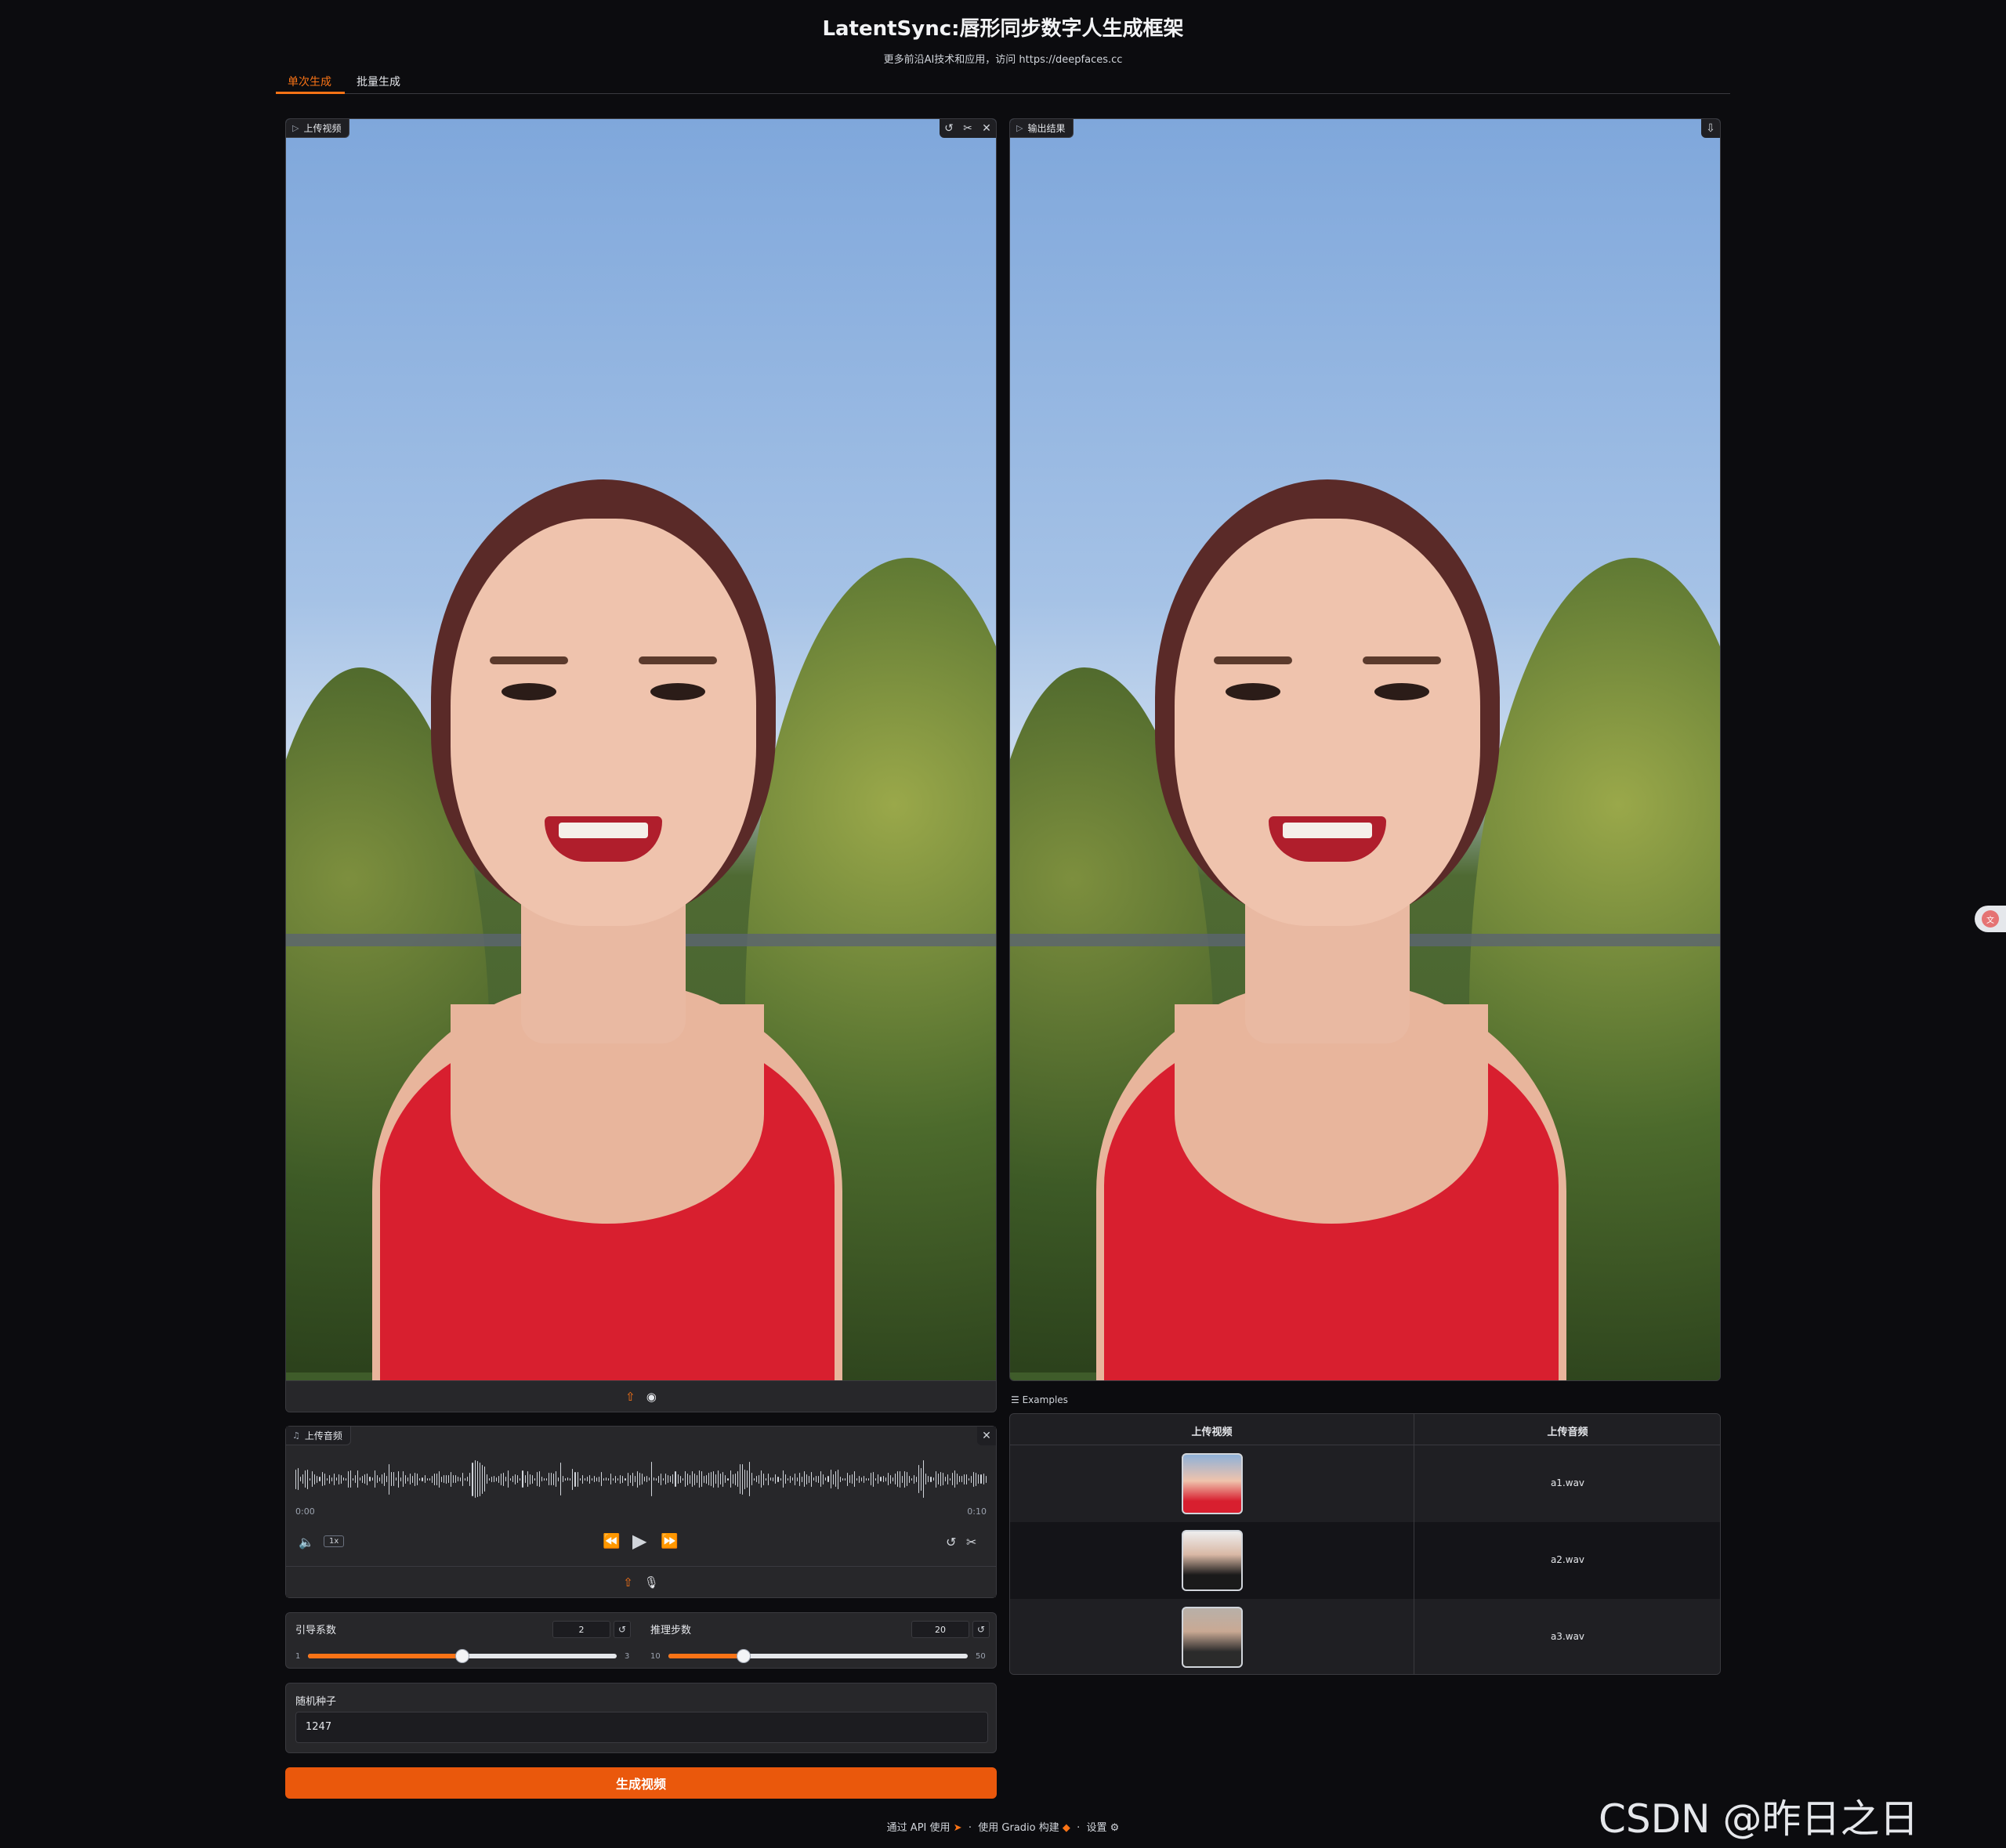 The height and width of the screenshot is (1848, 2006). I want to click on rewind-icon: ⏪, so click(611, 1541).